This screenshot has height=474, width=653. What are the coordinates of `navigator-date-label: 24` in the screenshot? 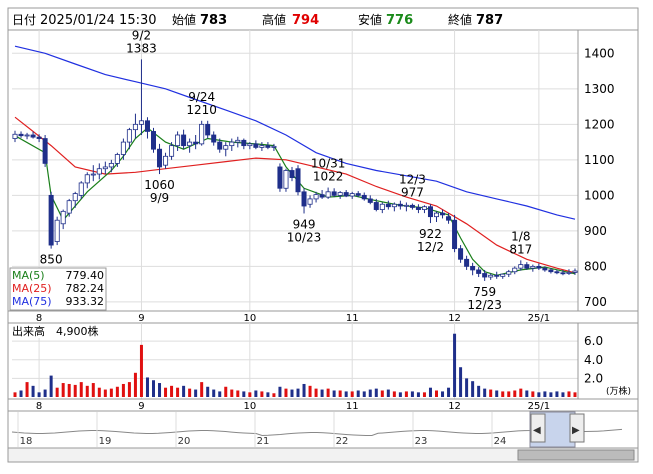 It's located at (500, 441).